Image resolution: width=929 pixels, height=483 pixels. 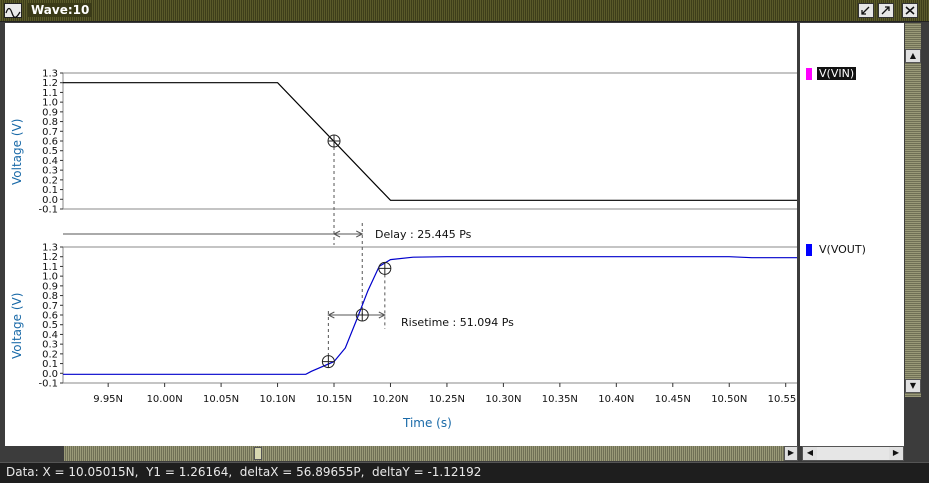 What do you see at coordinates (910, 10) in the screenshot?
I see `close-icon` at bounding box center [910, 10].